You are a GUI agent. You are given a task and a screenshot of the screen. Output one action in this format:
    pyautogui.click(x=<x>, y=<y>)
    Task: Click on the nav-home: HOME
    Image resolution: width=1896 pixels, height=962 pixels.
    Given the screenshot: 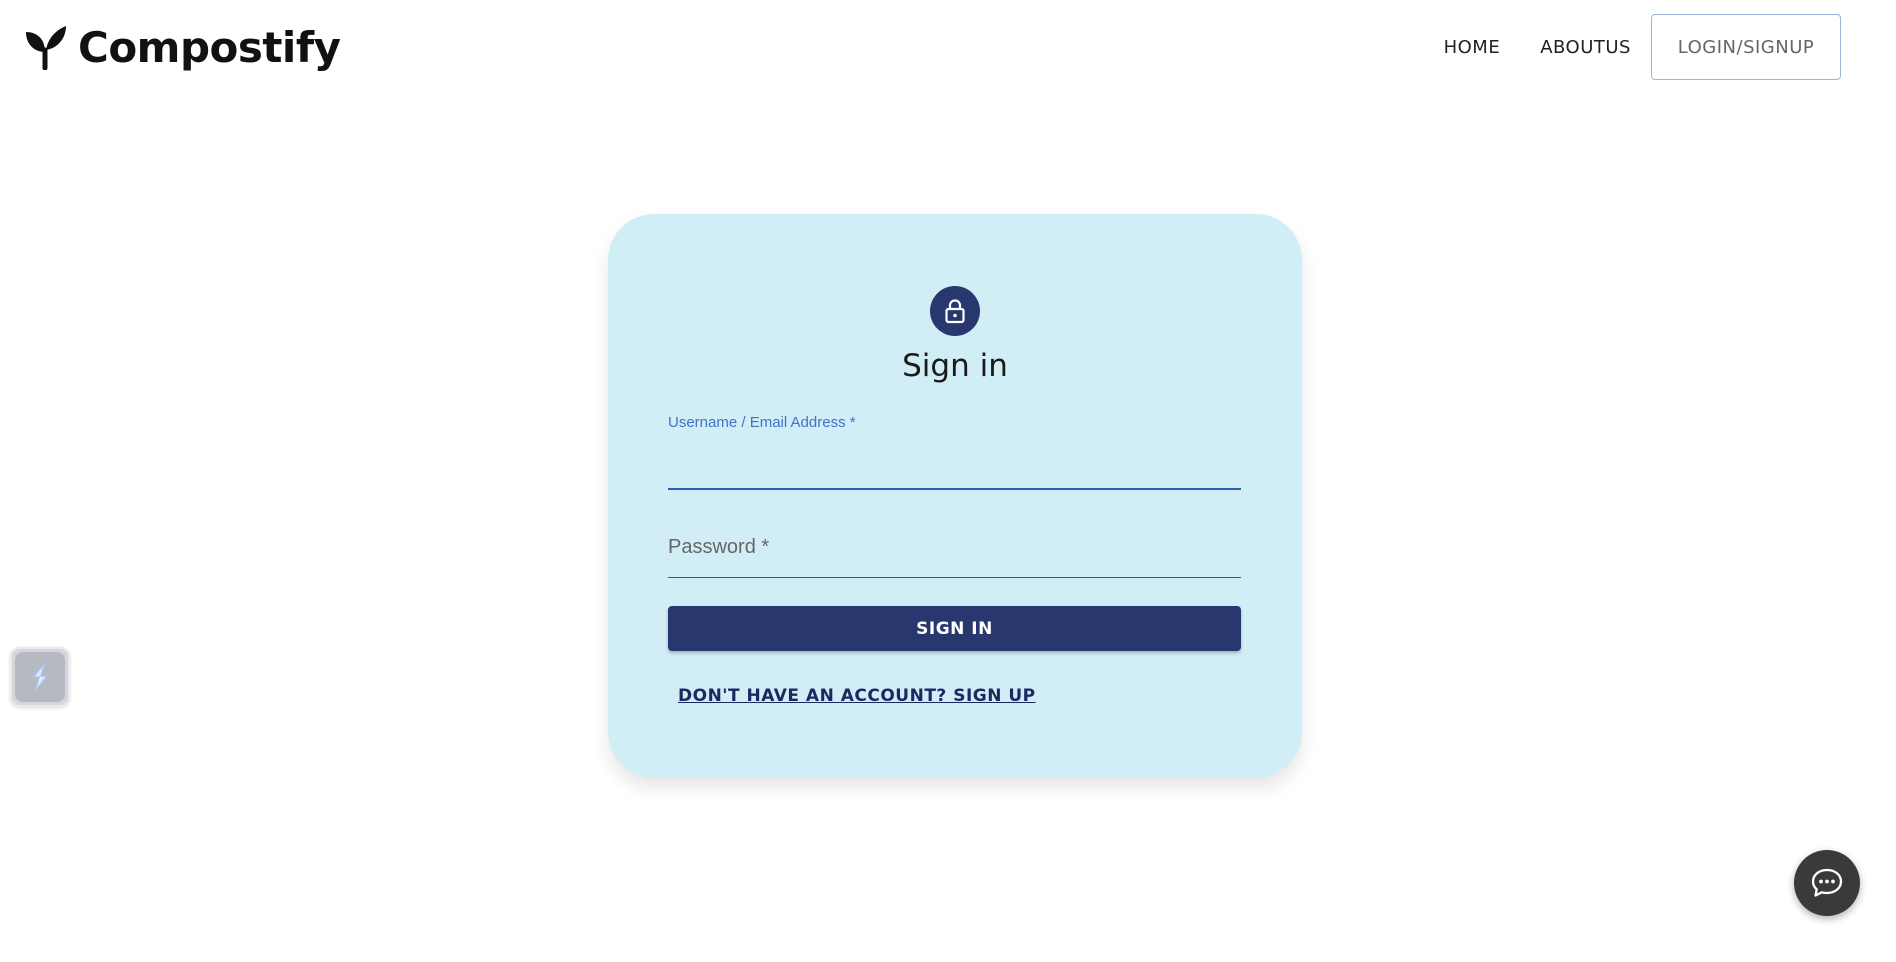 What is the action you would take?
    pyautogui.click(x=1472, y=47)
    